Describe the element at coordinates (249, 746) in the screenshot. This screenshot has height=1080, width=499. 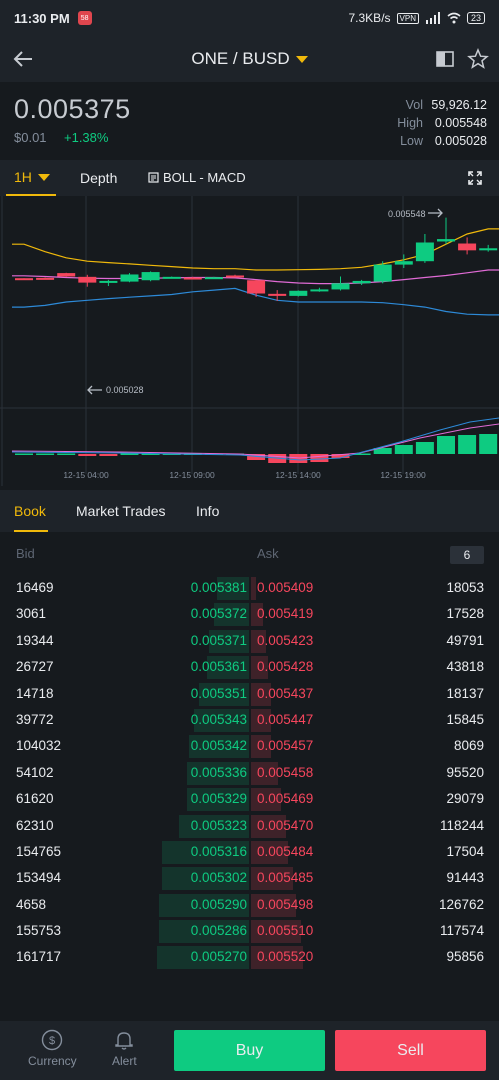
I see `order-book-row: 104032 0.005342 0.005457 8069` at that location.